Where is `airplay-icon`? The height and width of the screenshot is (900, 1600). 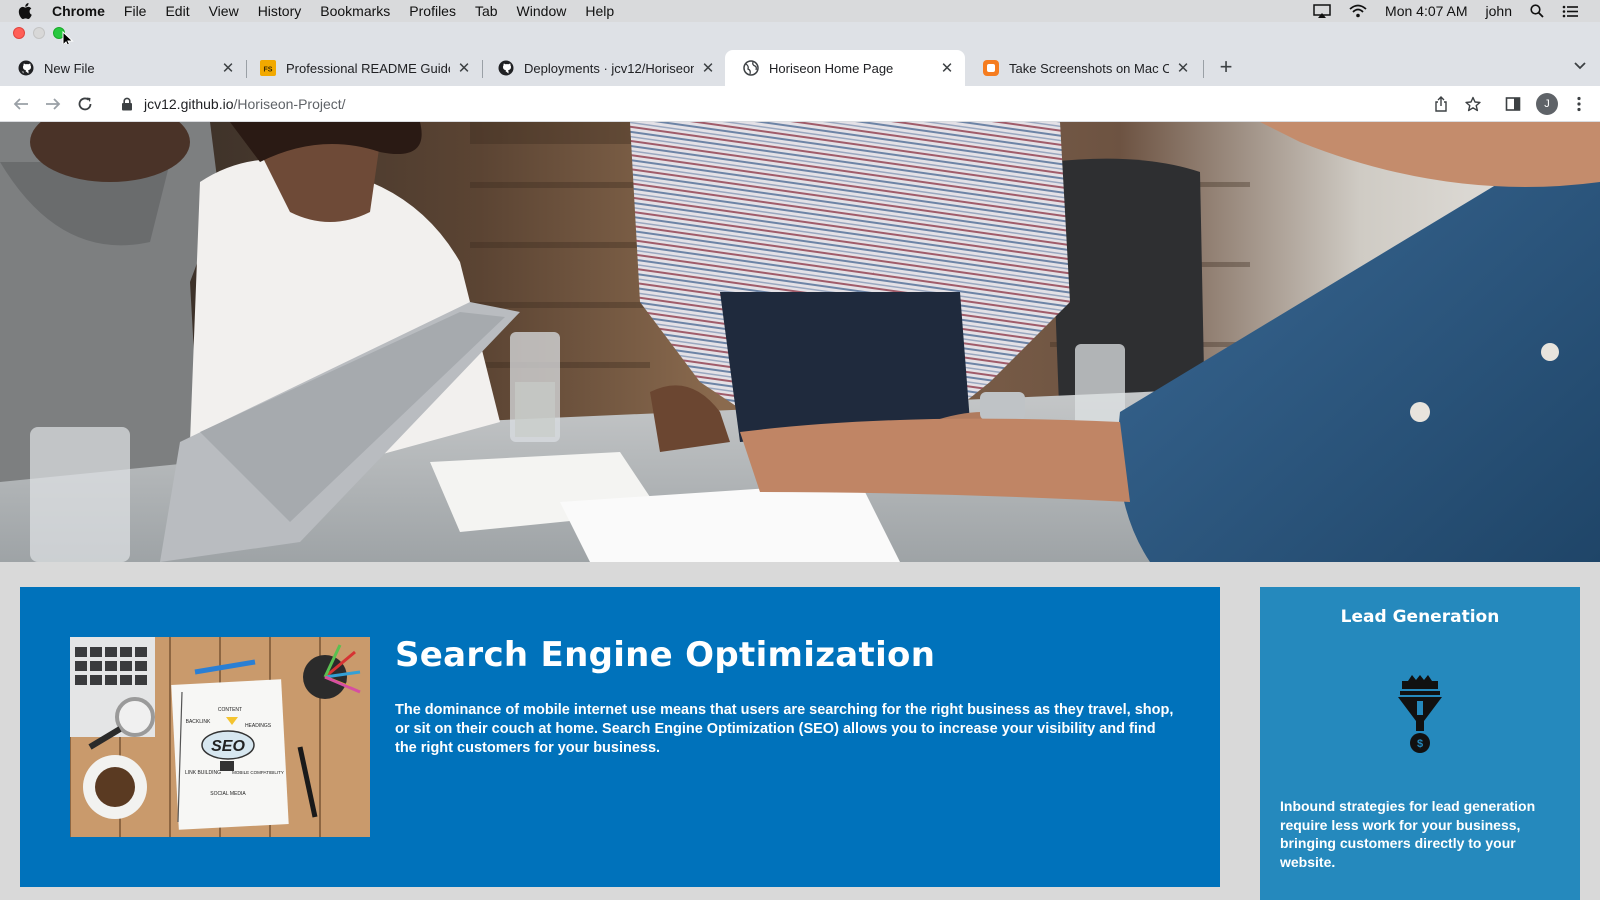
airplay-icon is located at coordinates (1322, 11).